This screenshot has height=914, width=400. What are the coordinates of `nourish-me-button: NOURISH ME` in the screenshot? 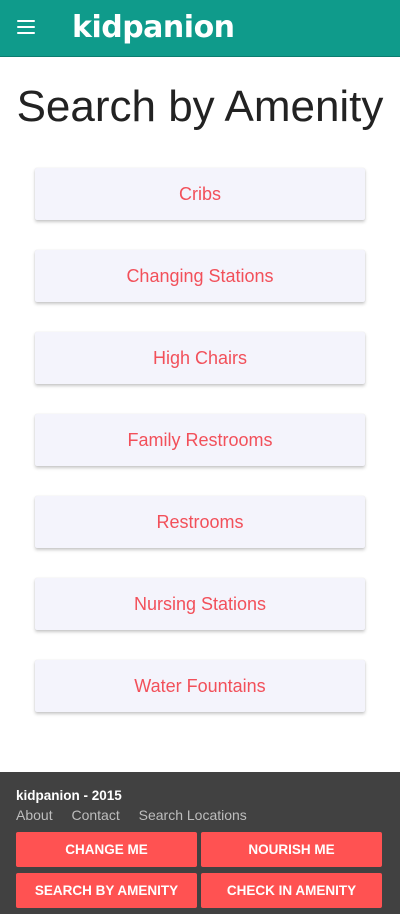 It's located at (291, 849).